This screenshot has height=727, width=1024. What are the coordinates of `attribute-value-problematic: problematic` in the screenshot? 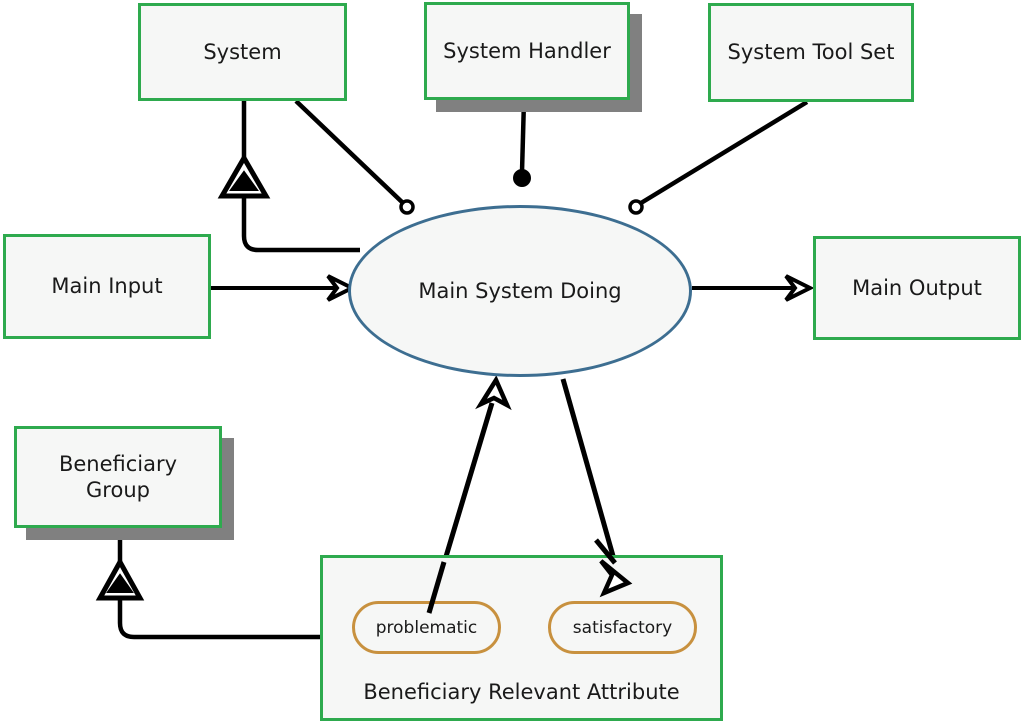 It's located at (426, 627).